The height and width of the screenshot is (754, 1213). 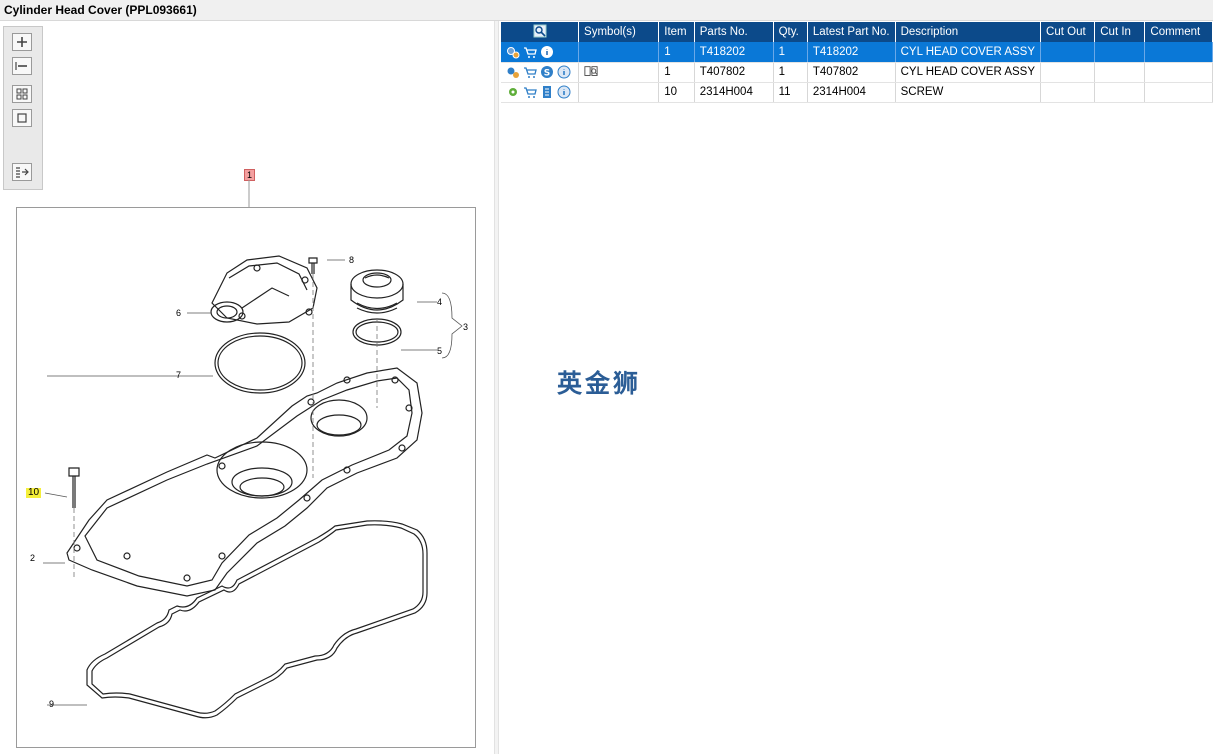 I want to click on row-latest-part-no: 2314H004, so click(x=851, y=92).